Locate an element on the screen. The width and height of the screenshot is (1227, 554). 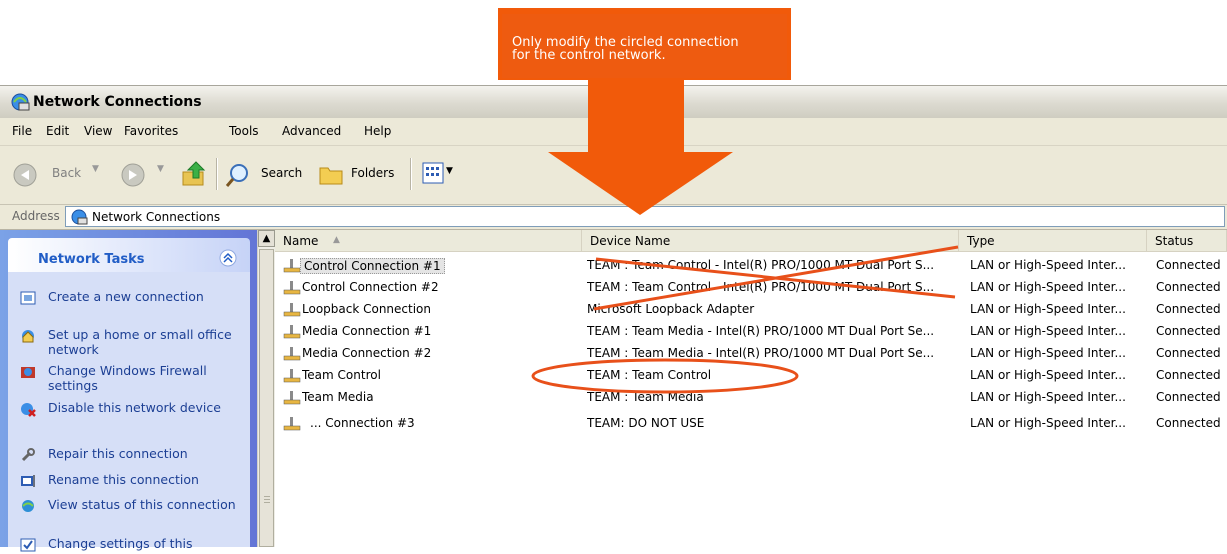
connection-name: ... Connection #3 is located at coordinates (362, 423).